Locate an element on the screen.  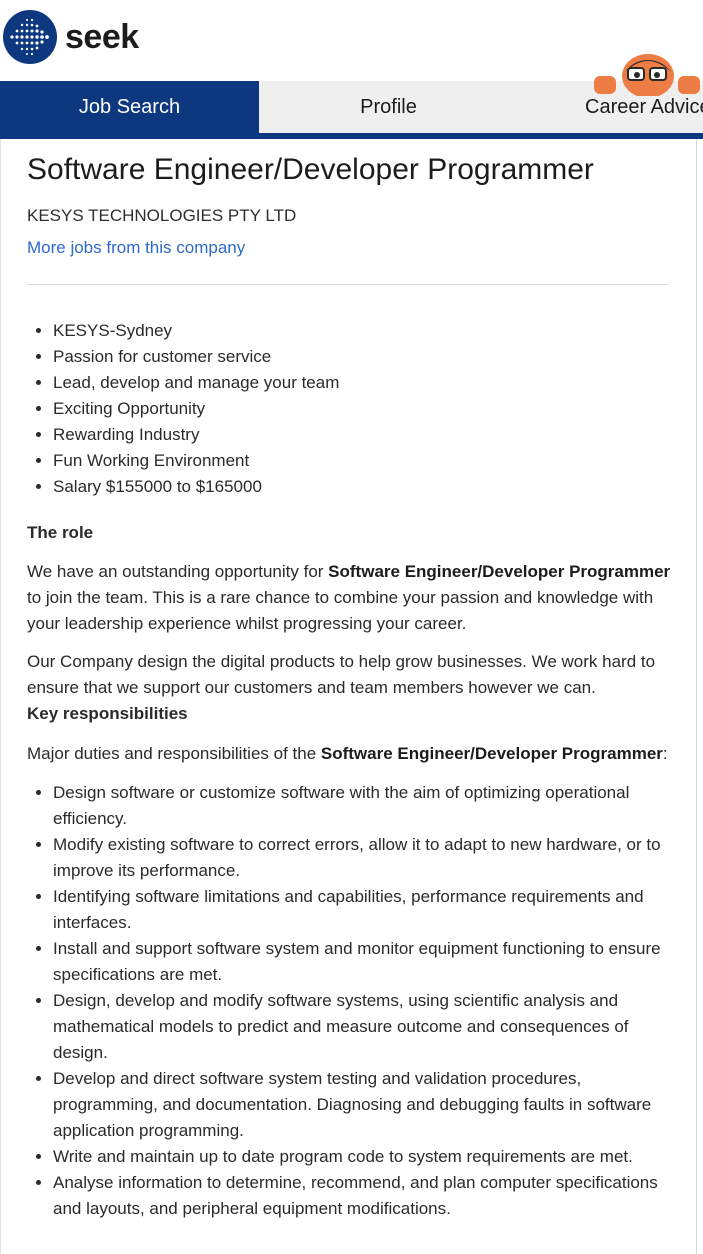
highlight-item: Passion for customer service is located at coordinates (362, 357).